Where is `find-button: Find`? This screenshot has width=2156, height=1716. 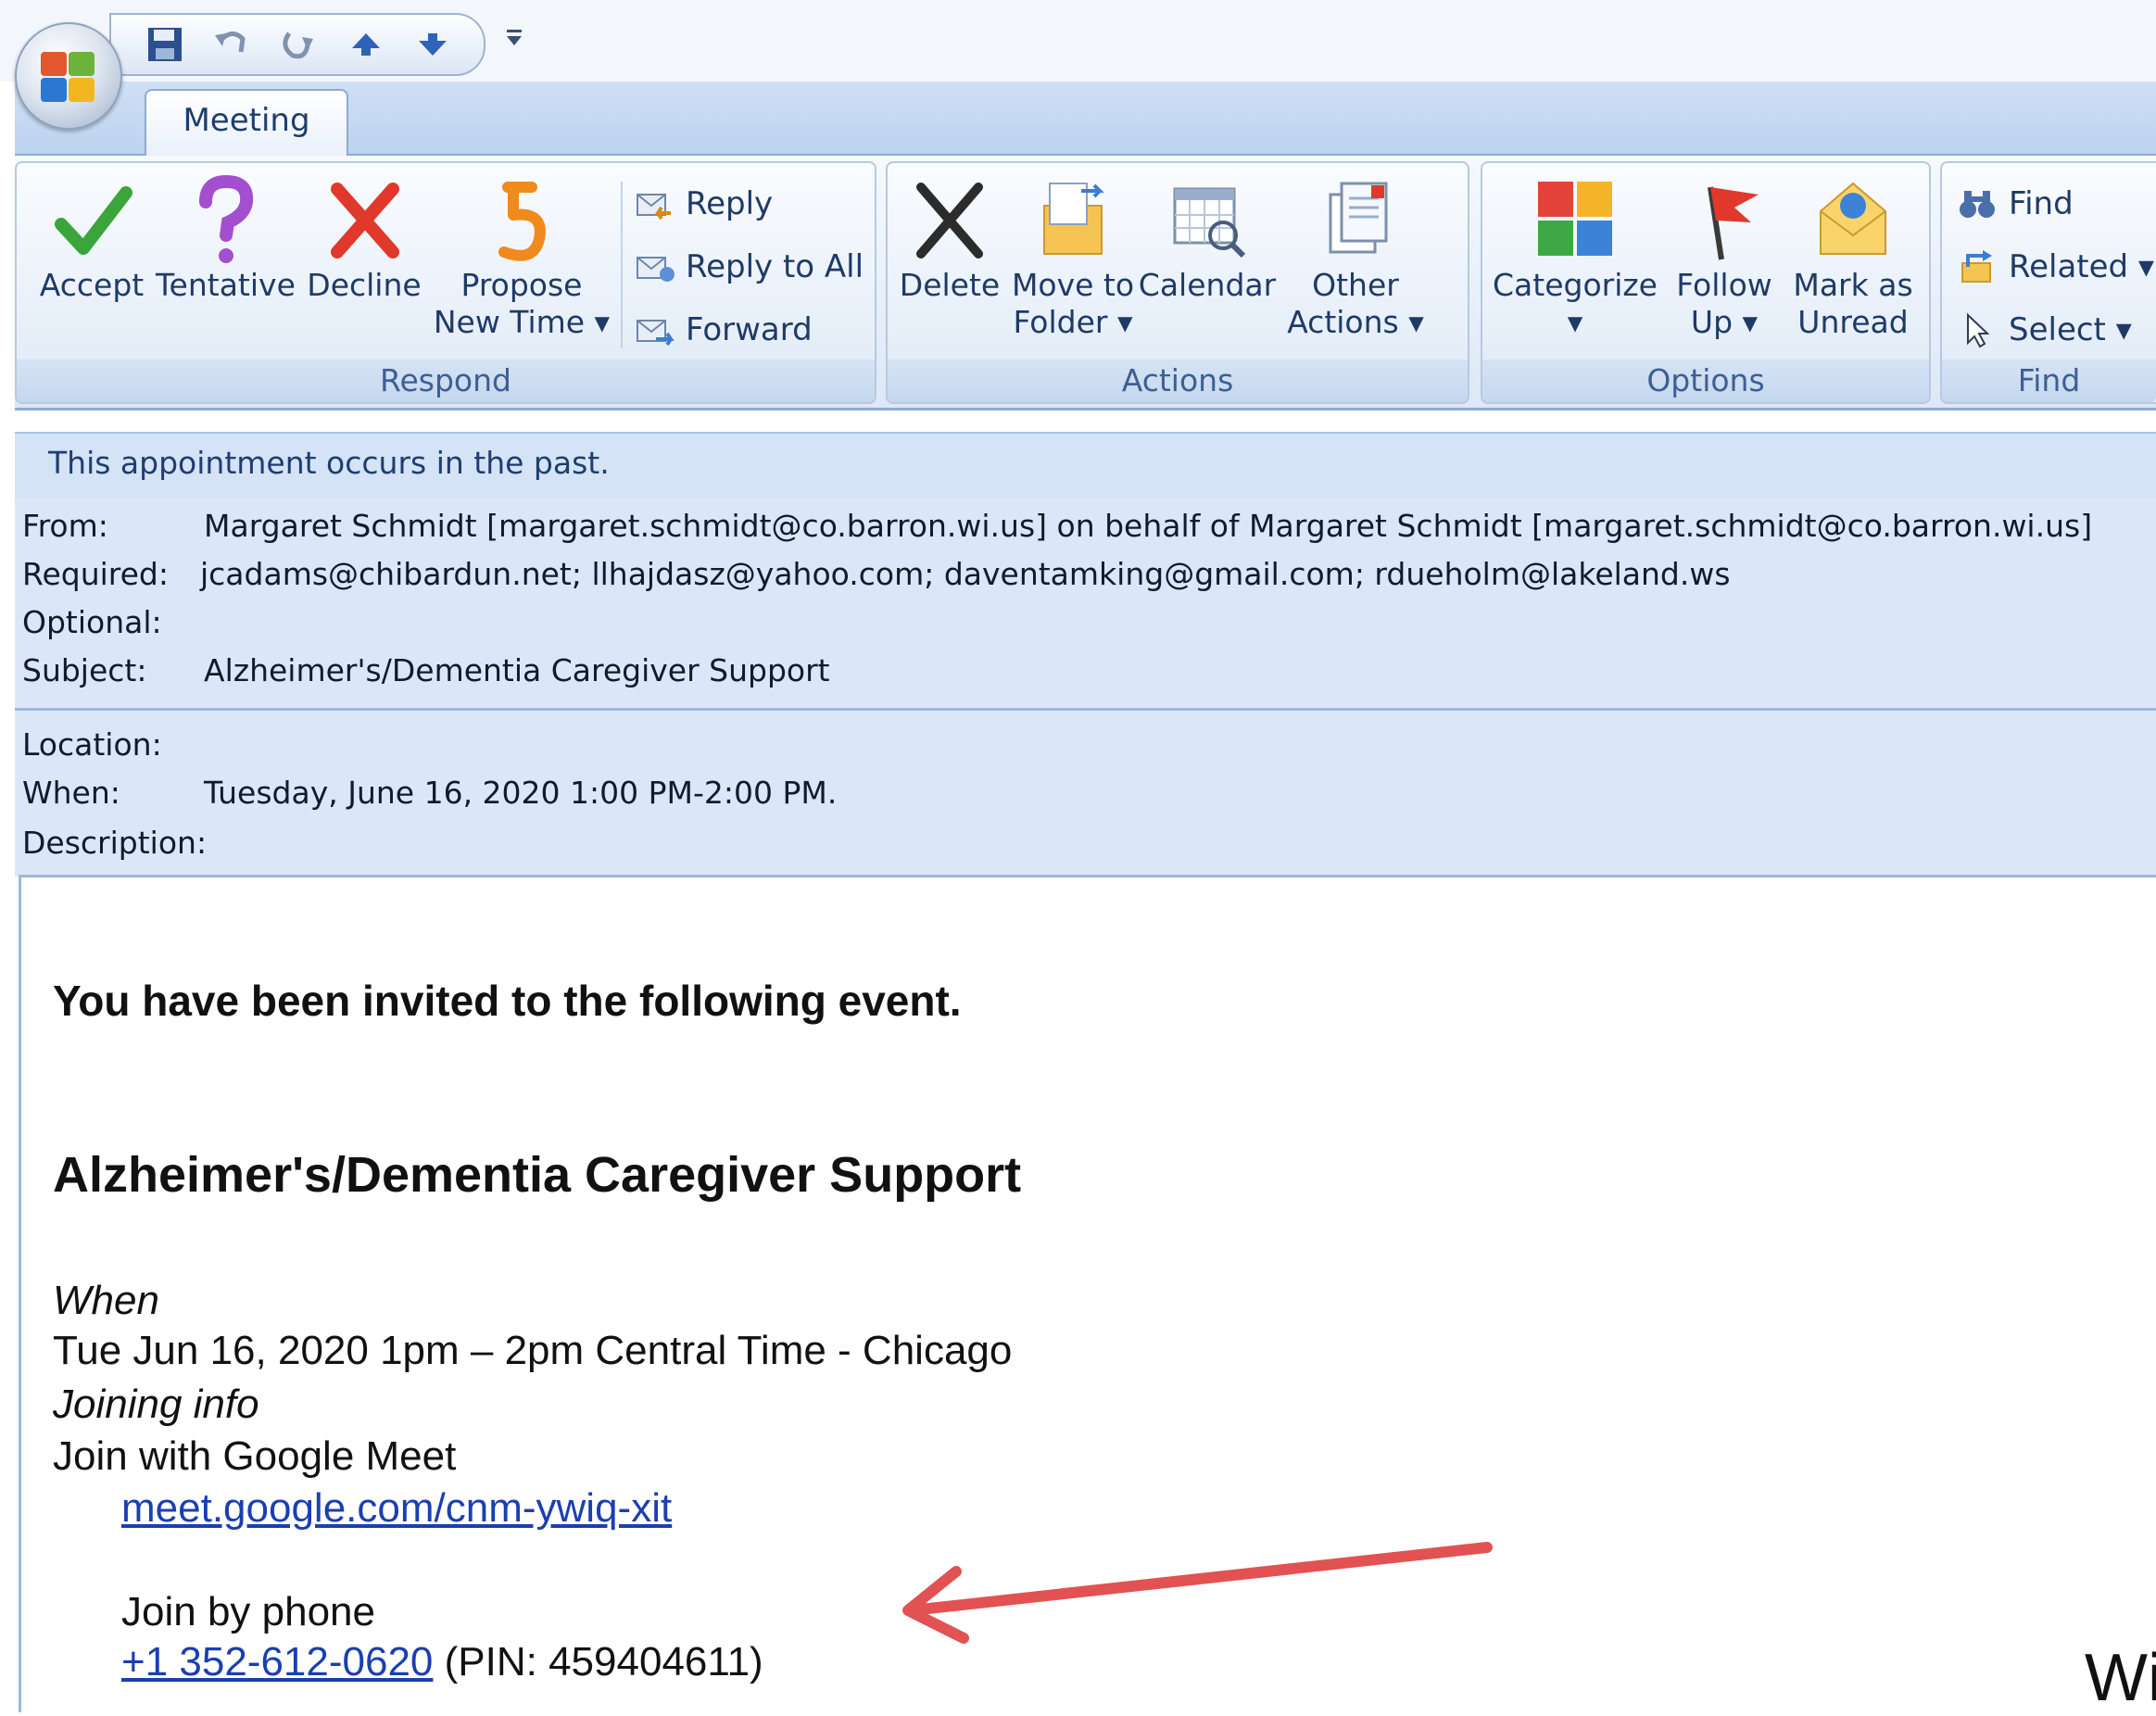 find-button: Find is located at coordinates (2015, 204).